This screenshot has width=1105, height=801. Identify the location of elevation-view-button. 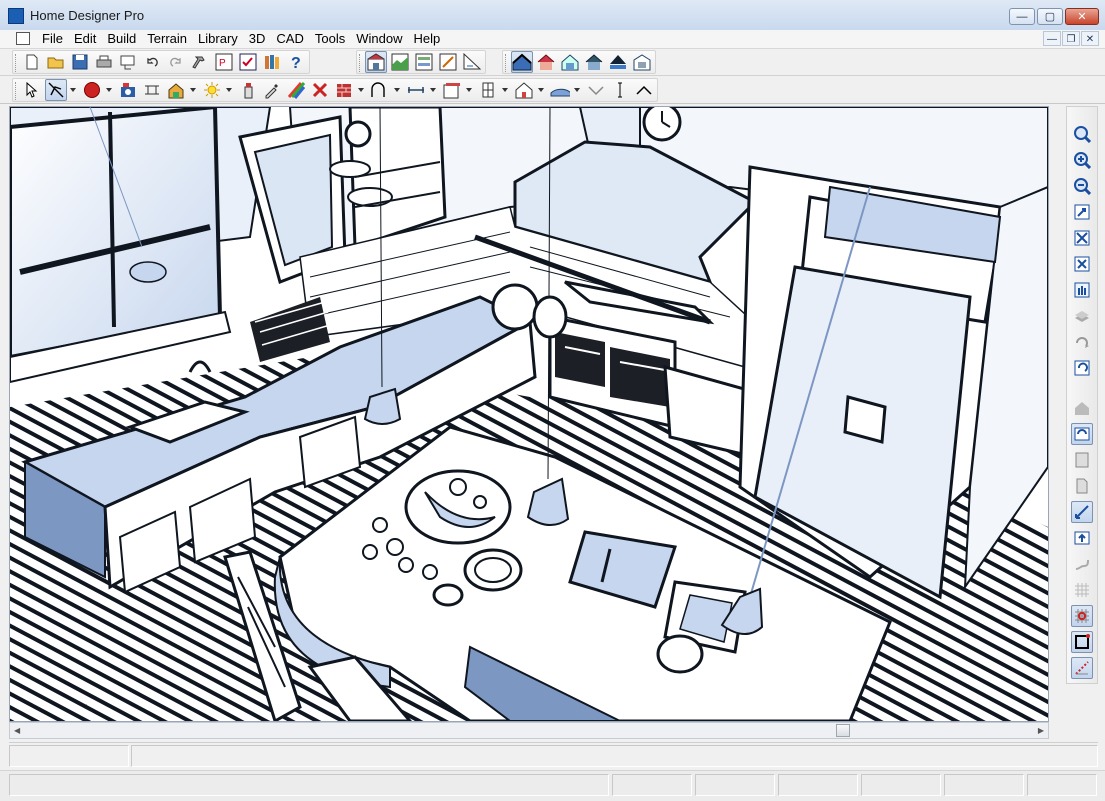
(424, 62).